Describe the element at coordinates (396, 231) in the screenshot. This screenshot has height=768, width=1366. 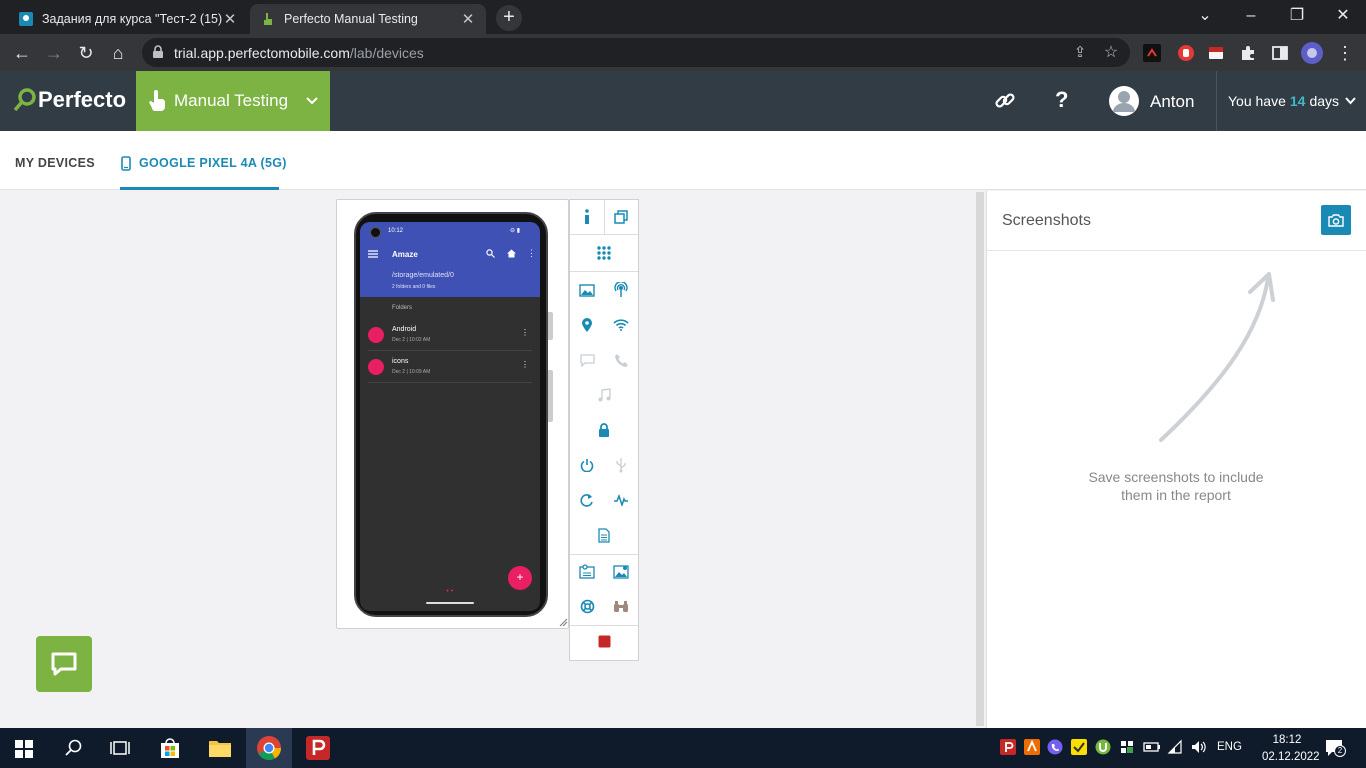
I see `status-time: 10:12` at that location.